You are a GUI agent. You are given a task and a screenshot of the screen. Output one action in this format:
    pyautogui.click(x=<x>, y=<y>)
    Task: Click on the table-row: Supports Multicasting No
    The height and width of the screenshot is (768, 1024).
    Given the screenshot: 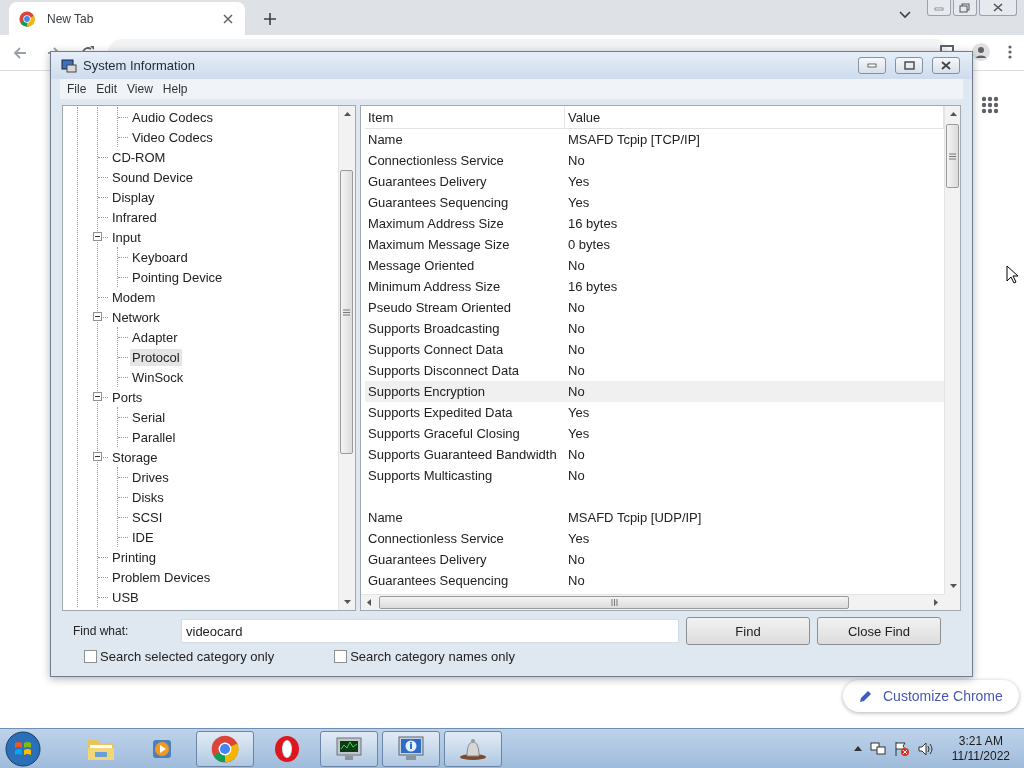 What is the action you would take?
    pyautogui.click(x=654, y=475)
    